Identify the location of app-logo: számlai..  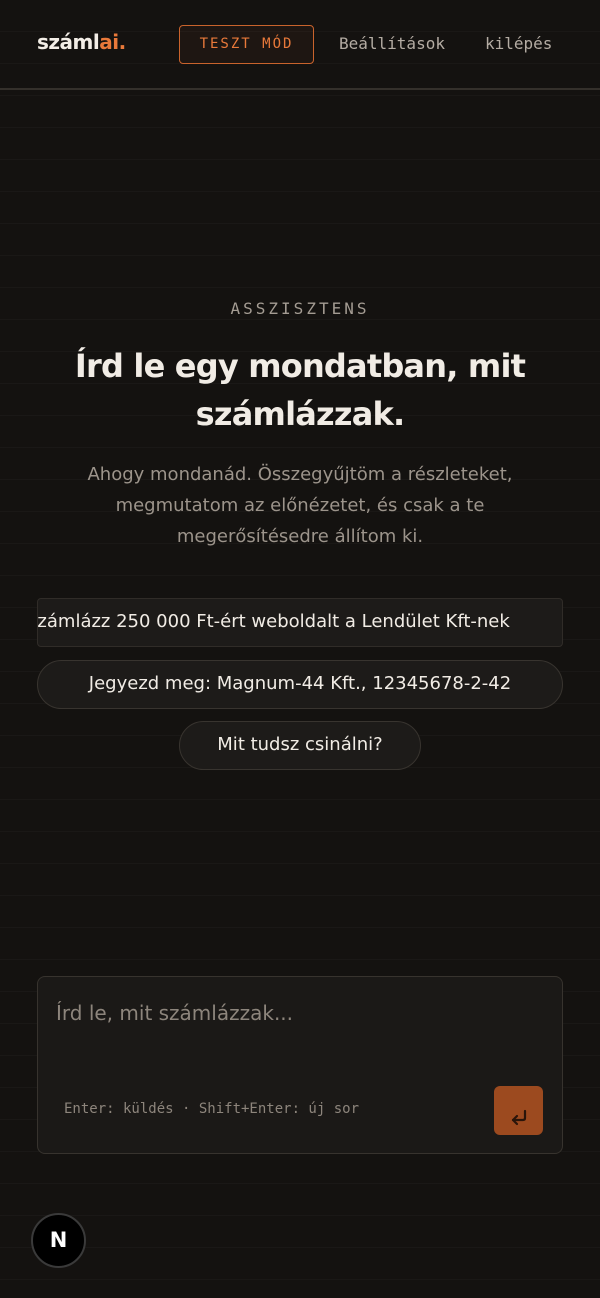
(81, 42).